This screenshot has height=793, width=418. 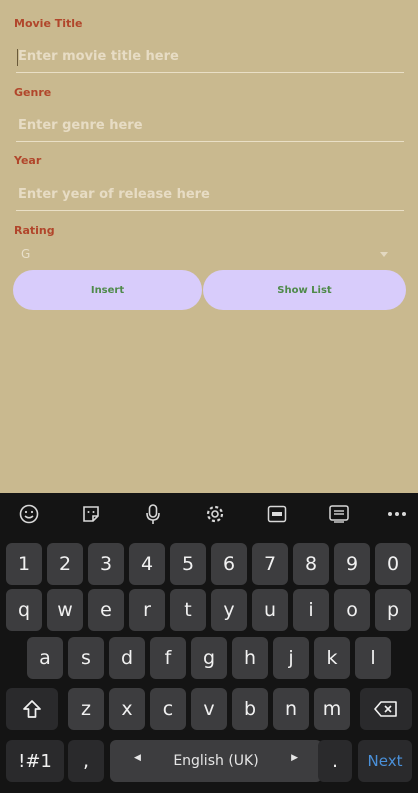 What do you see at coordinates (24, 564) in the screenshot?
I see `key-1: 1` at bounding box center [24, 564].